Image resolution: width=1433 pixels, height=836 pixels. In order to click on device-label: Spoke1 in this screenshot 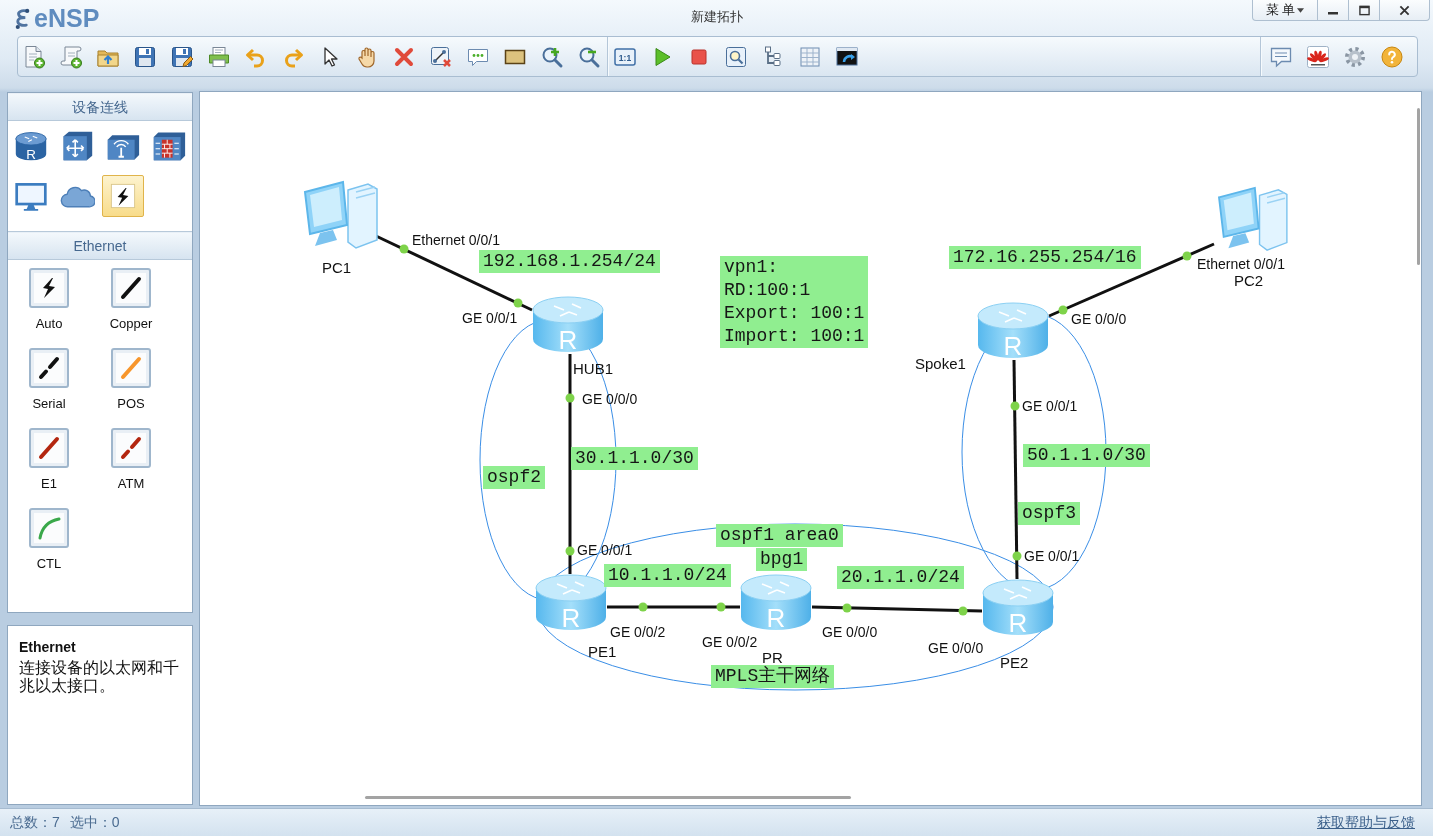, I will do `click(940, 364)`.